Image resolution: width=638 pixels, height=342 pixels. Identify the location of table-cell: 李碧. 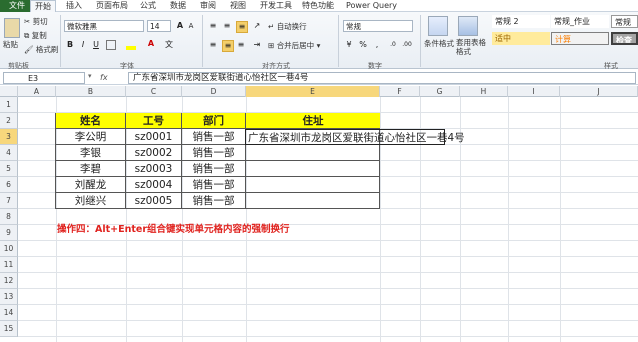
(91, 169).